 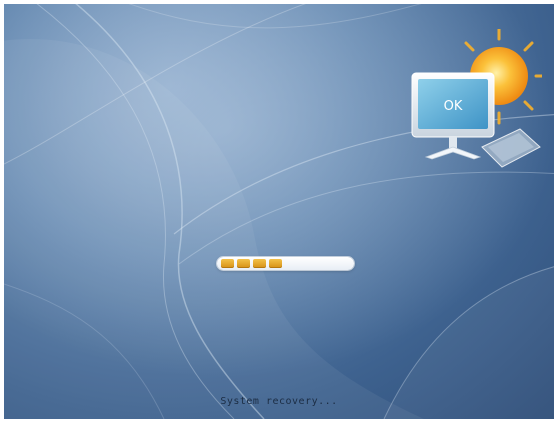 I want to click on monitor-icon: OK, so click(x=453, y=116).